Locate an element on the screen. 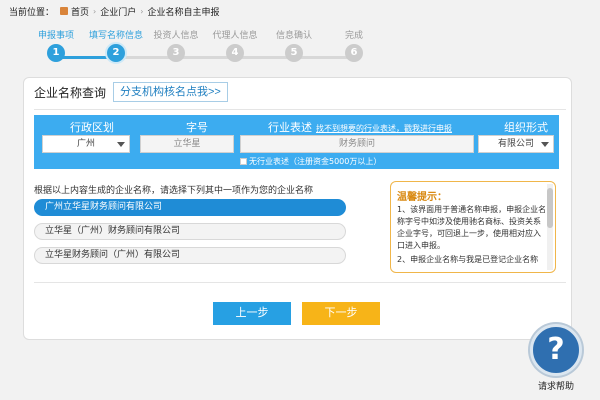 This screenshot has width=600, height=400. step-number: 2 is located at coordinates (116, 53).